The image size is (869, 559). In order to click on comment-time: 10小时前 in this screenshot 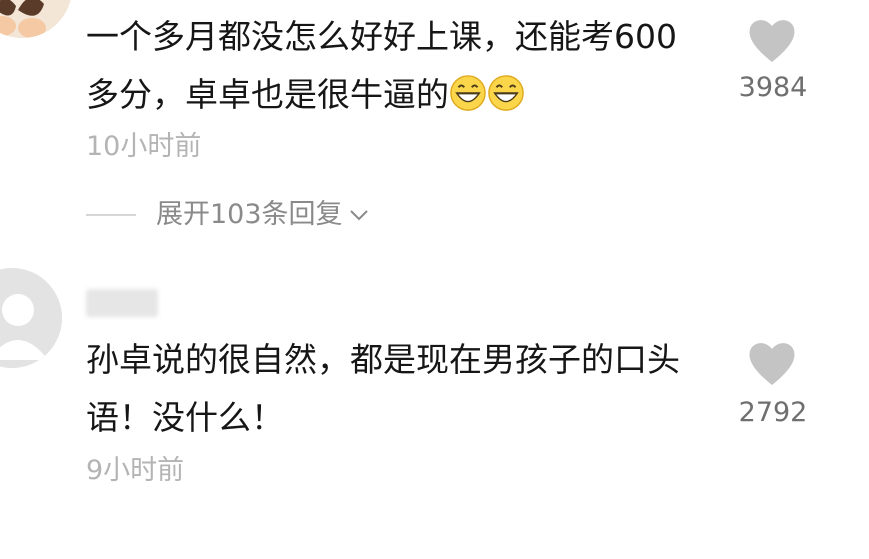, I will do `click(144, 146)`.